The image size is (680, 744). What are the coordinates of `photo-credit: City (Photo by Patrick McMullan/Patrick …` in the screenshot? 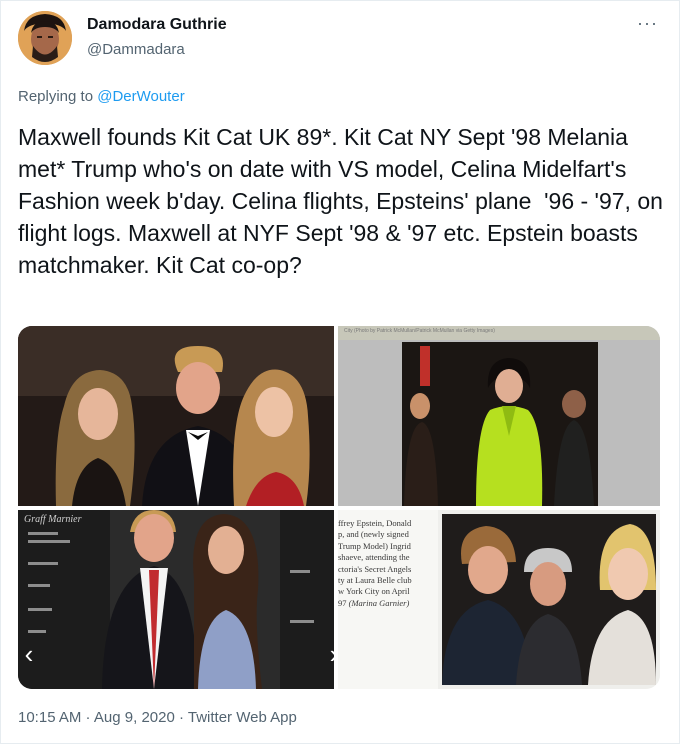 It's located at (419, 331).